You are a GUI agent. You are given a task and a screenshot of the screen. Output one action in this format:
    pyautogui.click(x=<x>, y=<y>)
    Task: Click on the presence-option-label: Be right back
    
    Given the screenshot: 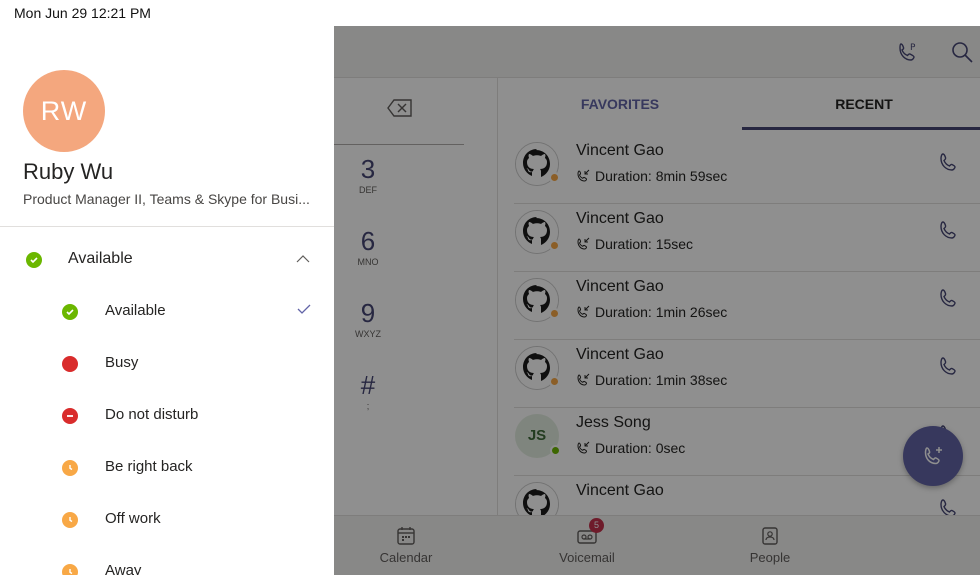 What is the action you would take?
    pyautogui.click(x=149, y=466)
    